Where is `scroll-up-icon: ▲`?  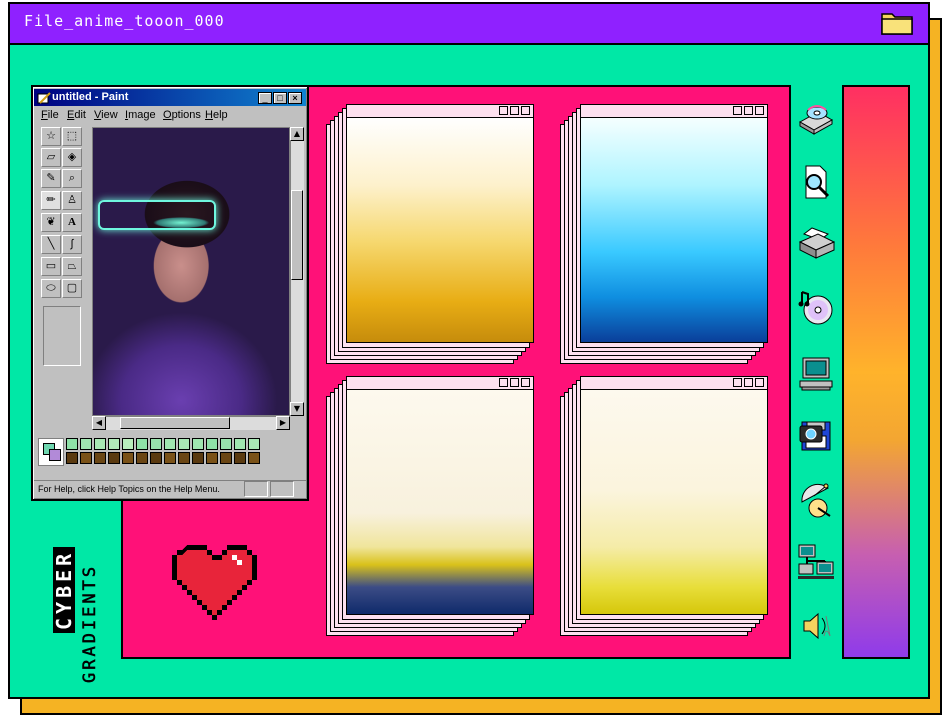
scroll-up-icon: ▲ is located at coordinates (297, 134).